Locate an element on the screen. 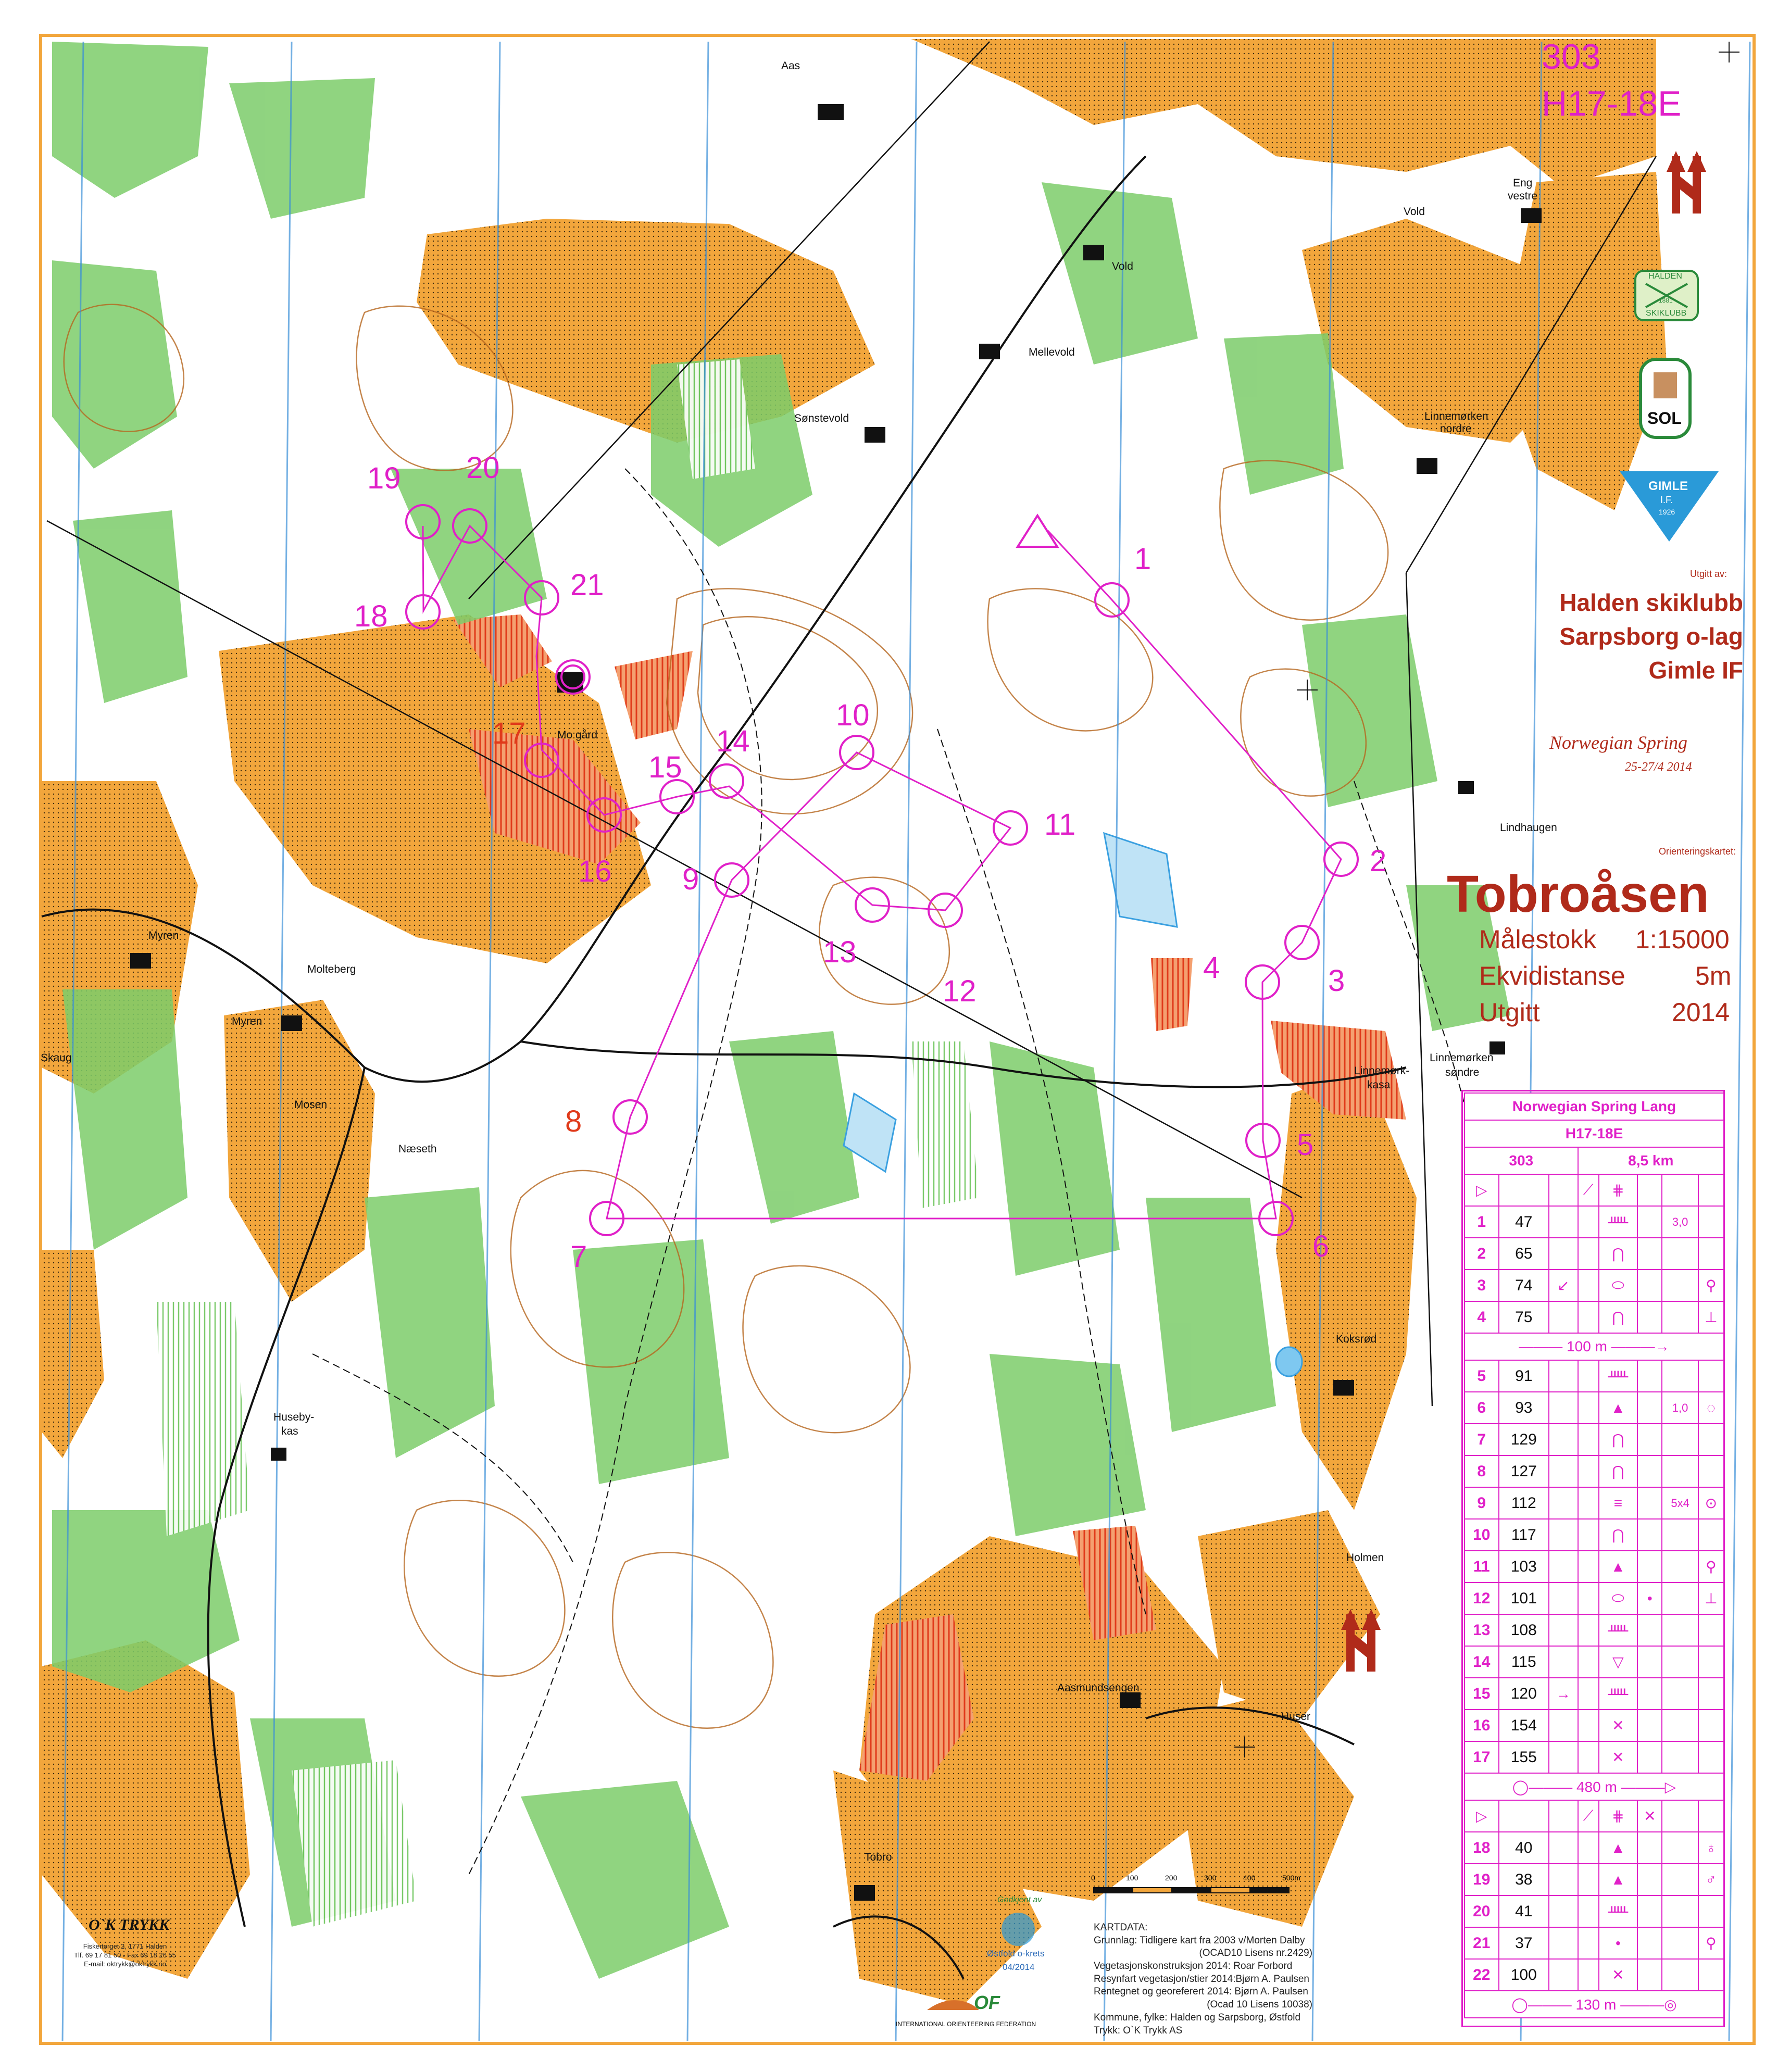  cd-control-number: 14 is located at coordinates (1481, 1662).